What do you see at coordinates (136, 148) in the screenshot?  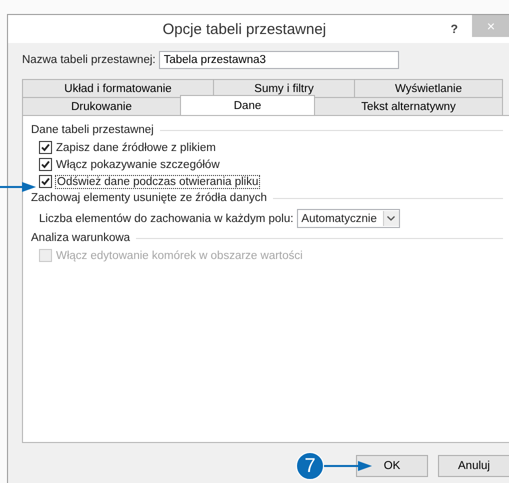 I see `checkbox-label: Zapisz dane źródłowe z plikiem` at bounding box center [136, 148].